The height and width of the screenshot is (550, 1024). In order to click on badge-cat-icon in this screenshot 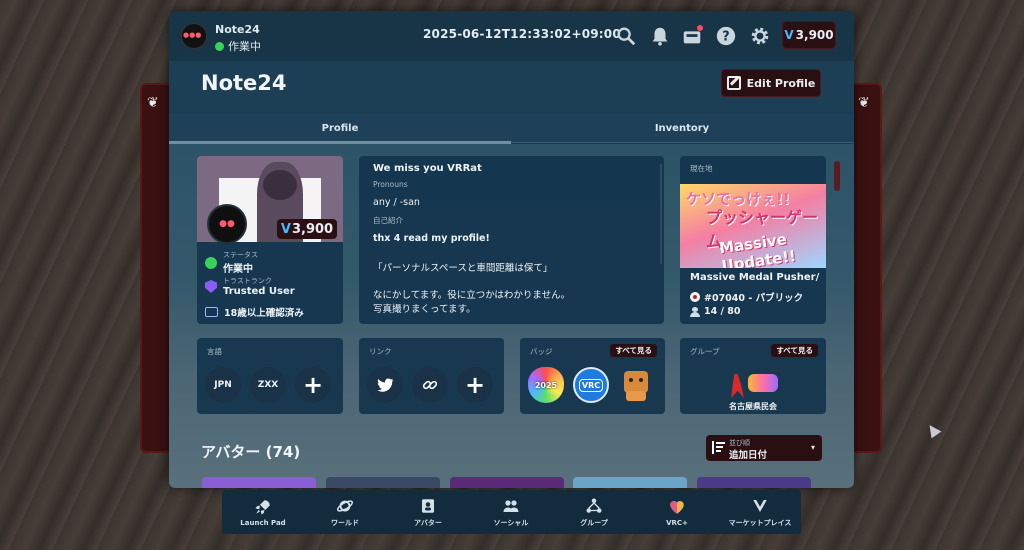, I will do `click(636, 385)`.